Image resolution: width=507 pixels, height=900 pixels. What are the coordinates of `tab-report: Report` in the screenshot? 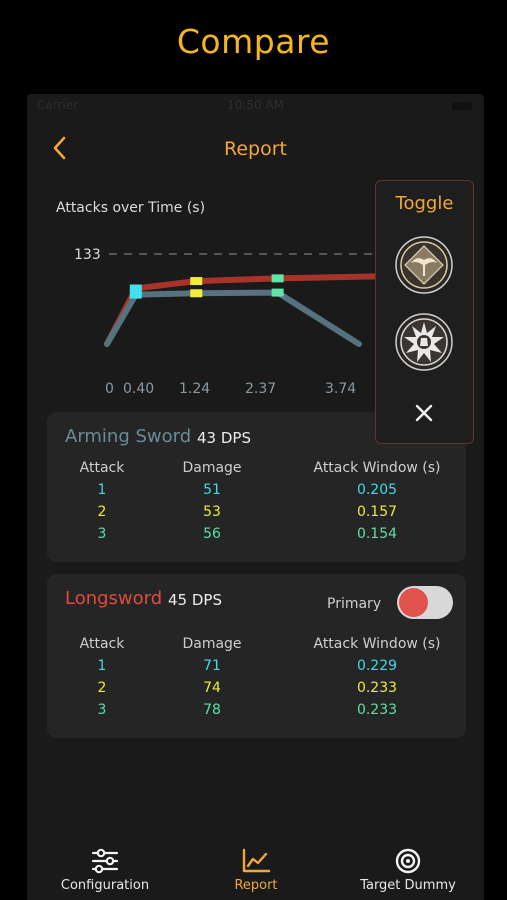 It's located at (256, 870).